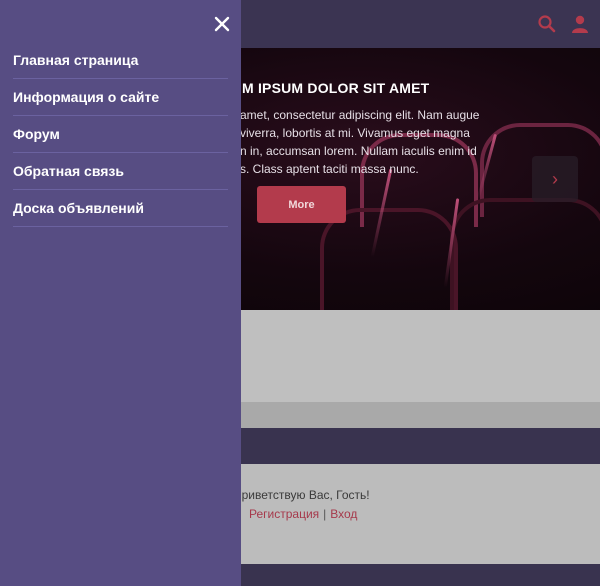  I want to click on greeting-text: Приветствую Вас, Гость!, so click(301, 495).